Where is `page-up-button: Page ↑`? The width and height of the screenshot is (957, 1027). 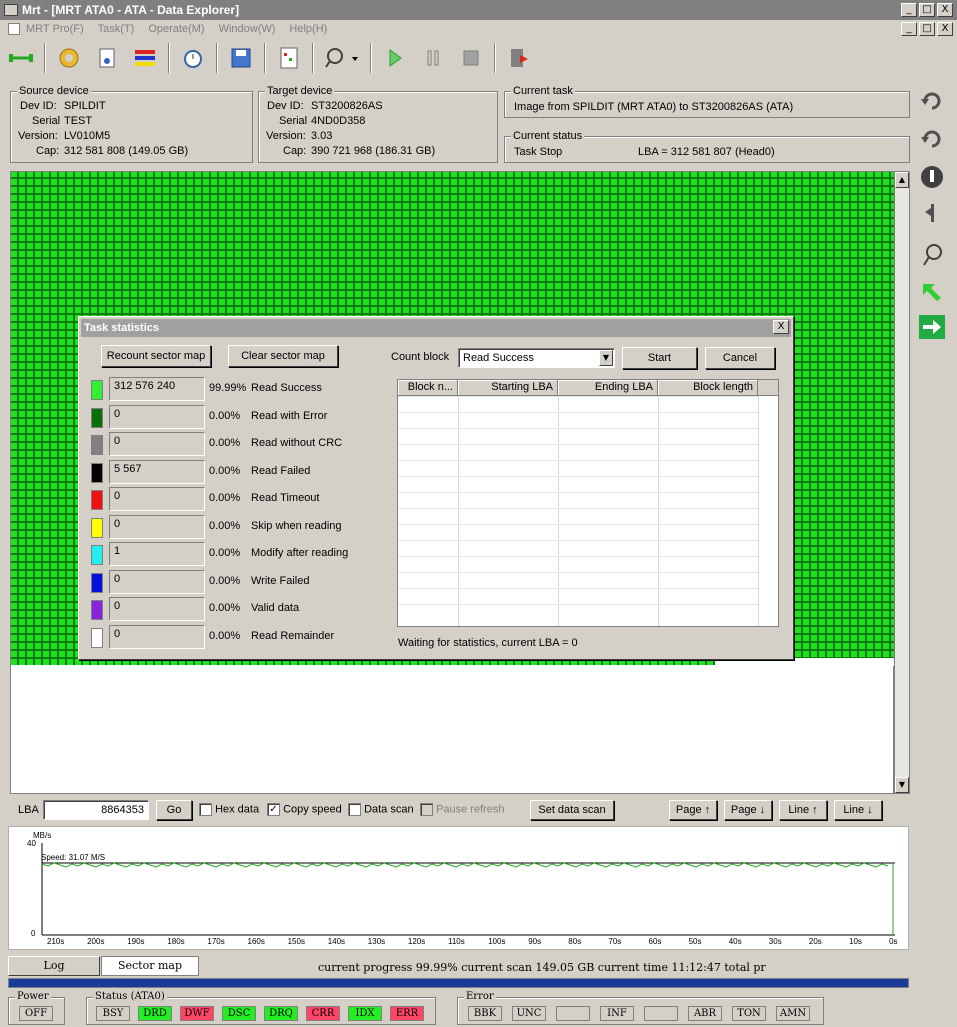 page-up-button: Page ↑ is located at coordinates (693, 810).